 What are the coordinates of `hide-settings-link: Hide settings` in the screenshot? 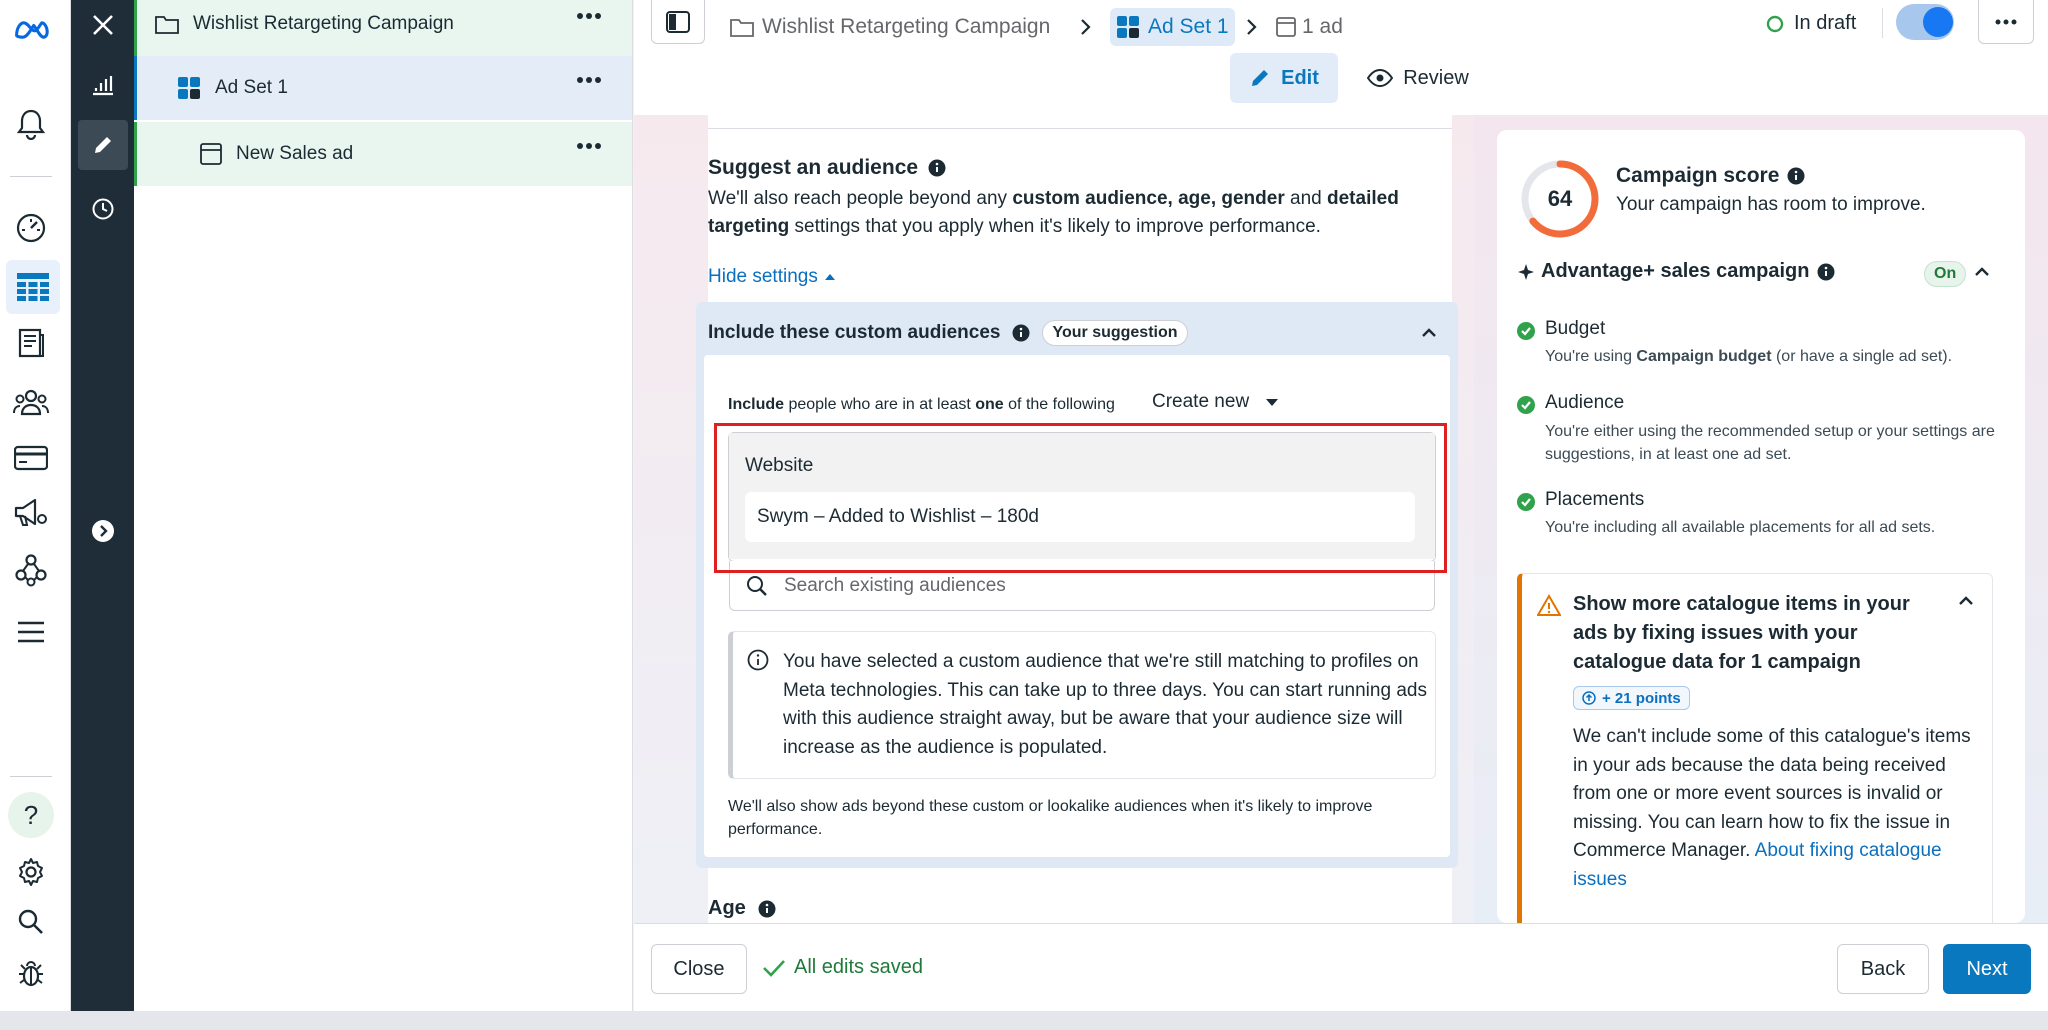 It's located at (772, 277).